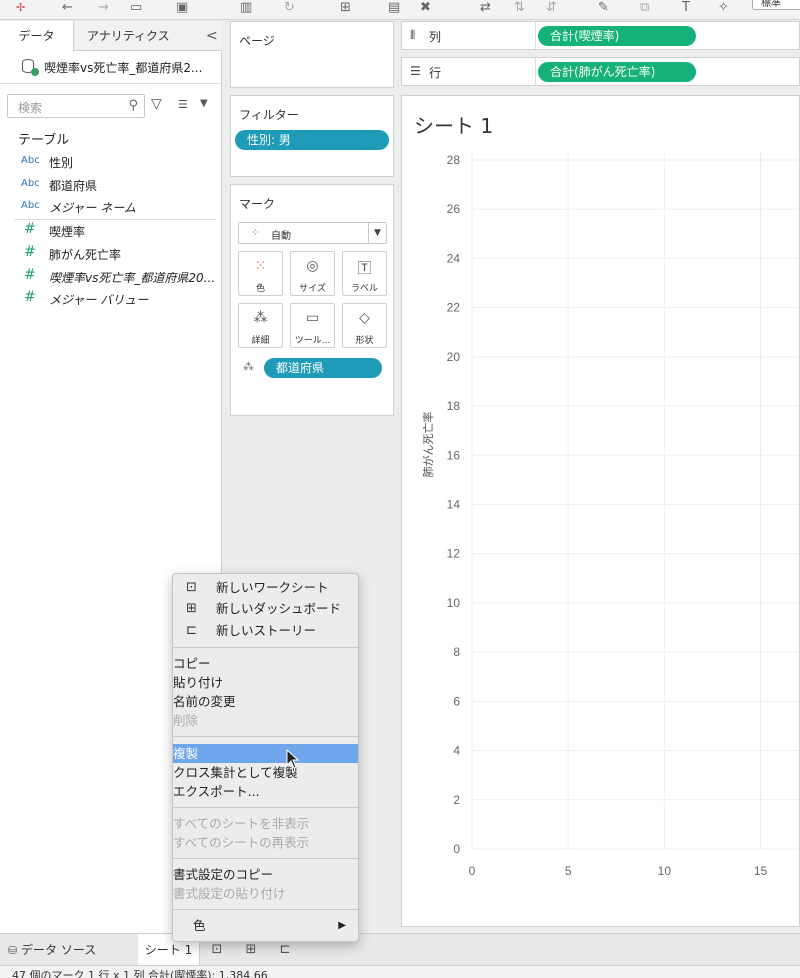  I want to click on size-label: サイズ, so click(312, 289).